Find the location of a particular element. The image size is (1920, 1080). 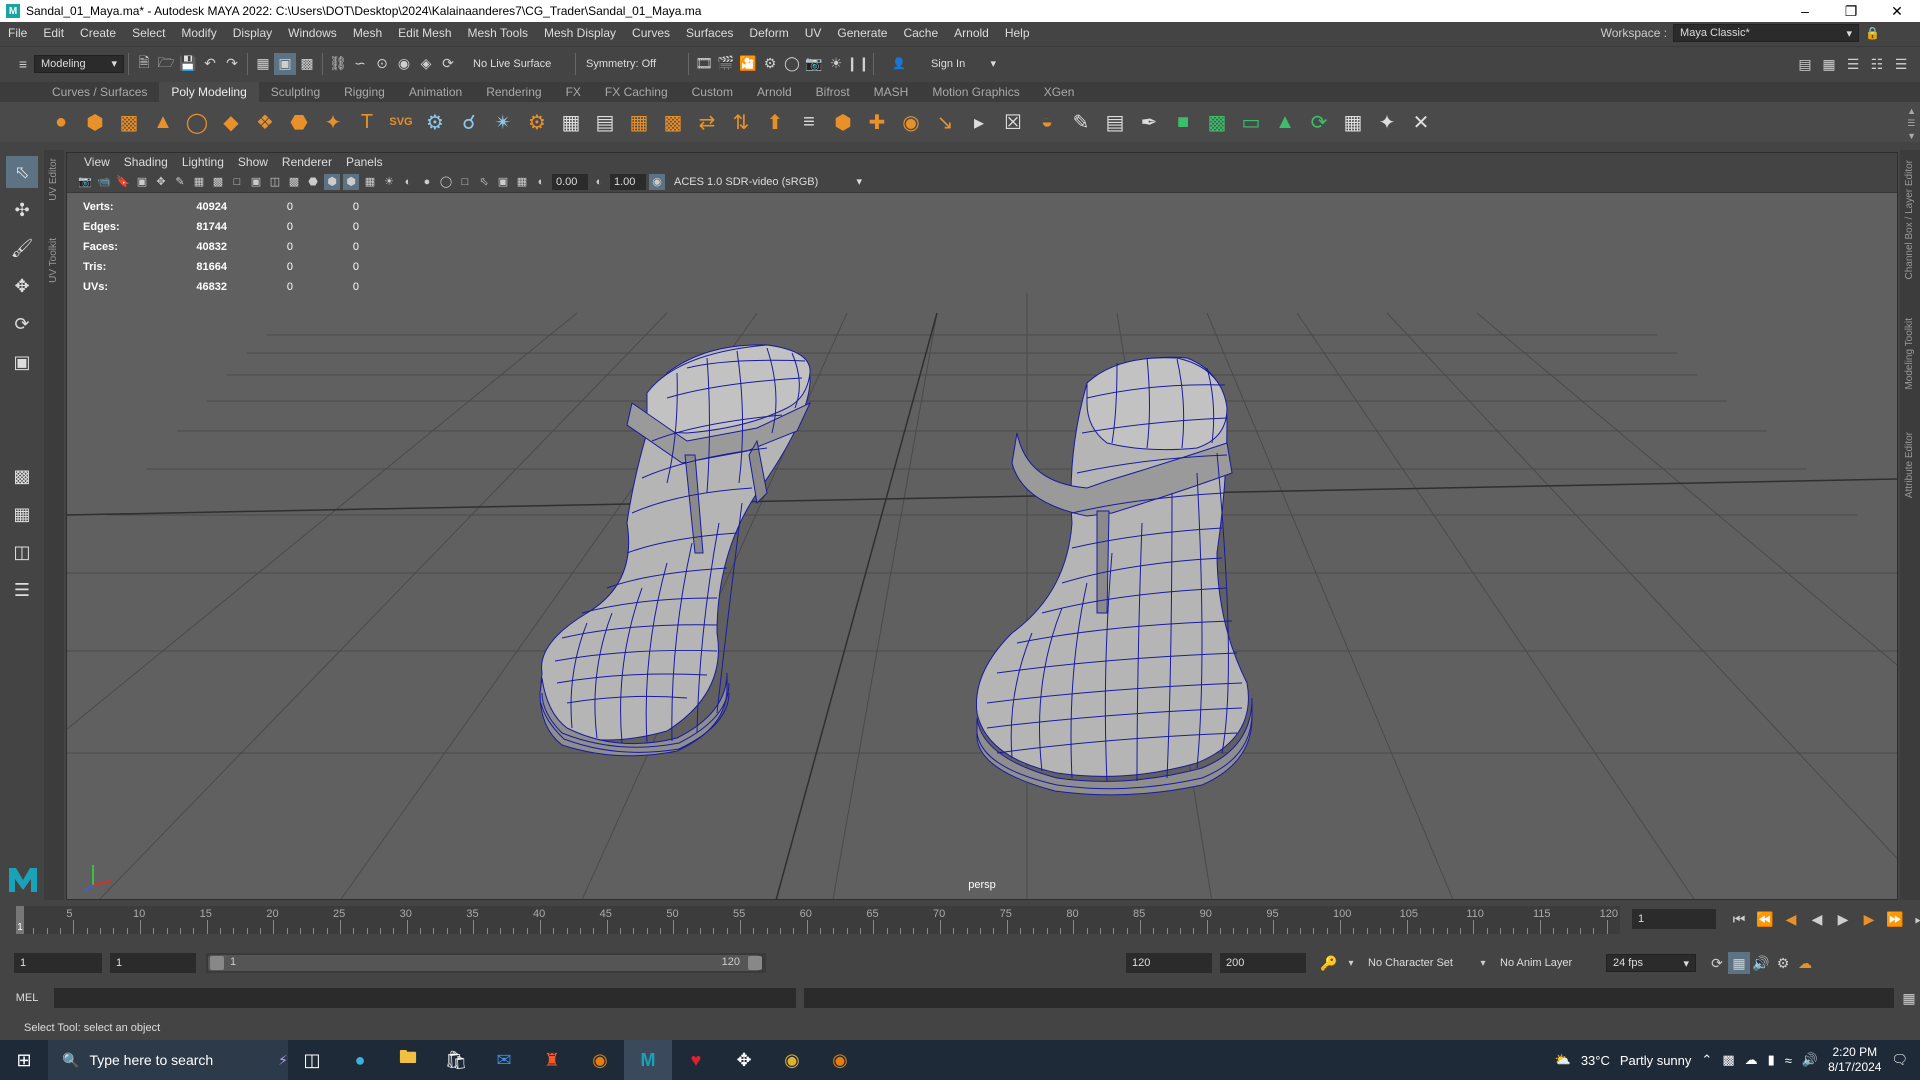

task-view-icon: ◫ is located at coordinates (312, 1060).